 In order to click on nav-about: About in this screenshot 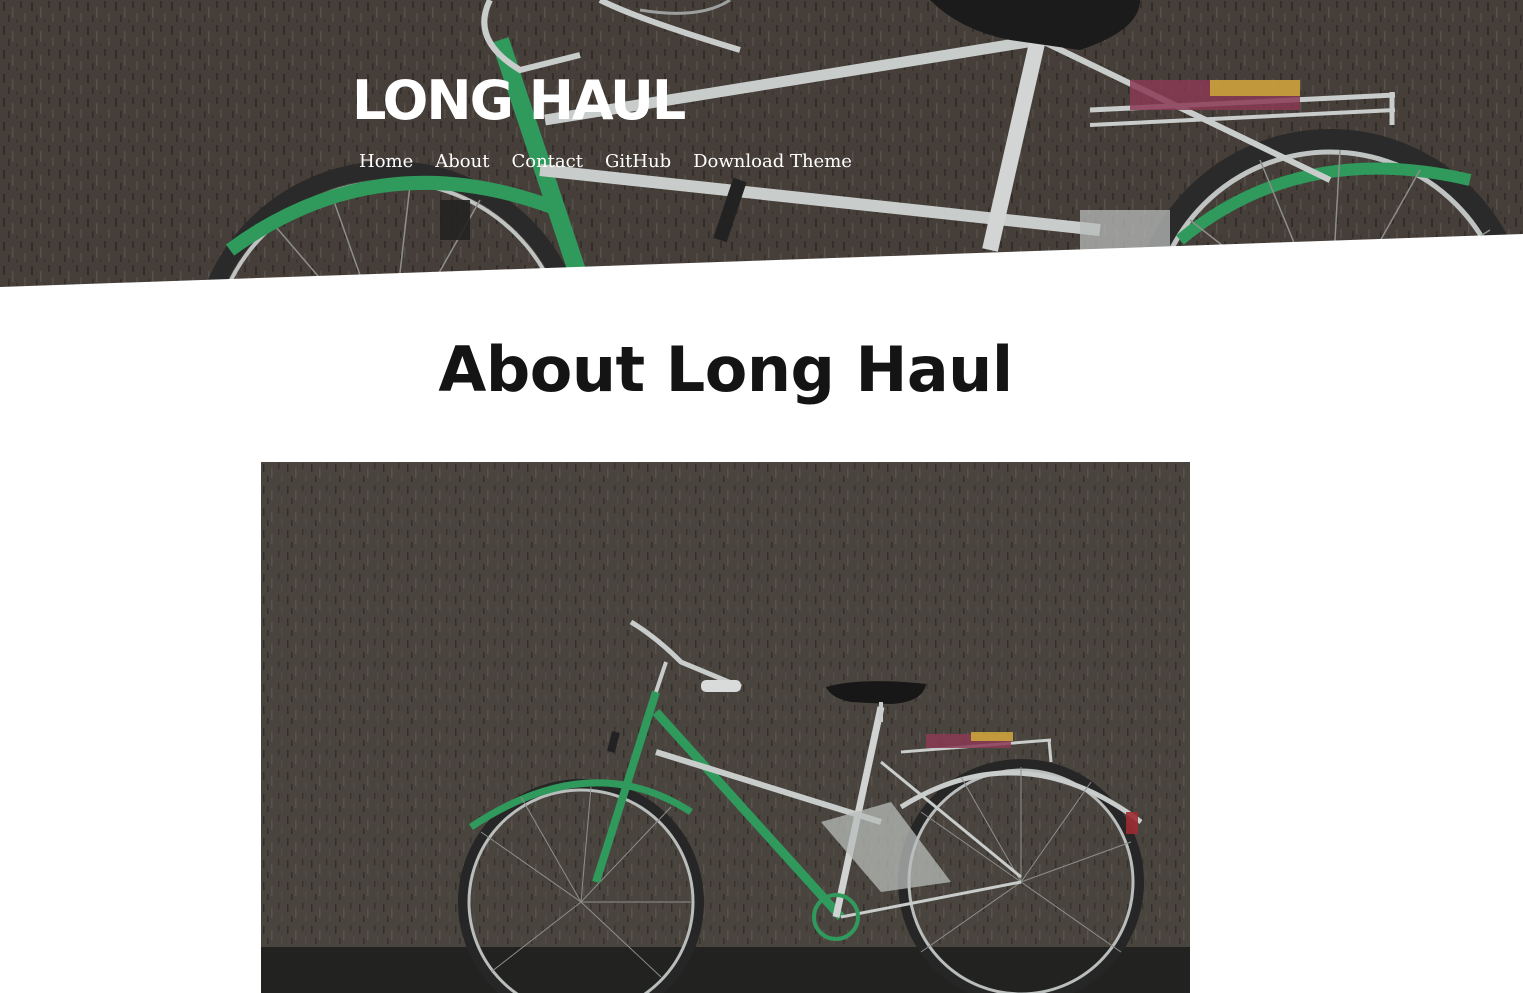, I will do `click(462, 162)`.